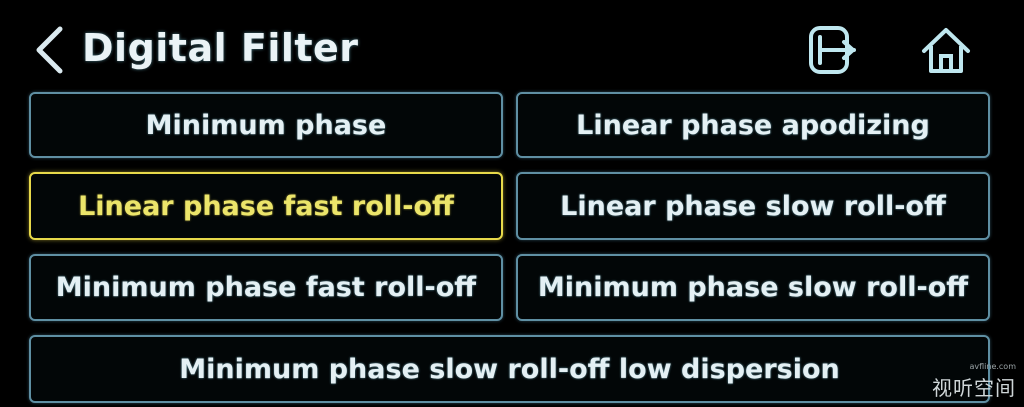 This screenshot has width=1024, height=407. I want to click on watermark-name: 视听空间, so click(974, 388).